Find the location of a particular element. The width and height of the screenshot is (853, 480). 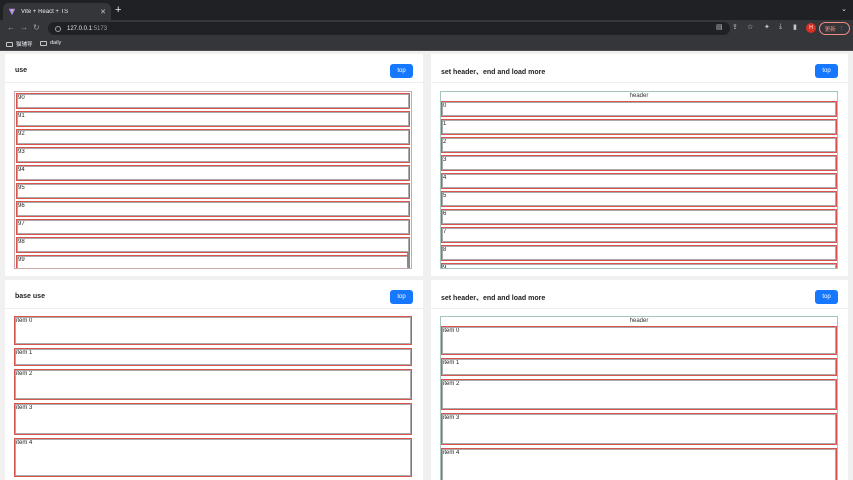

scrollbar-thumb is located at coordinates (408, 260).